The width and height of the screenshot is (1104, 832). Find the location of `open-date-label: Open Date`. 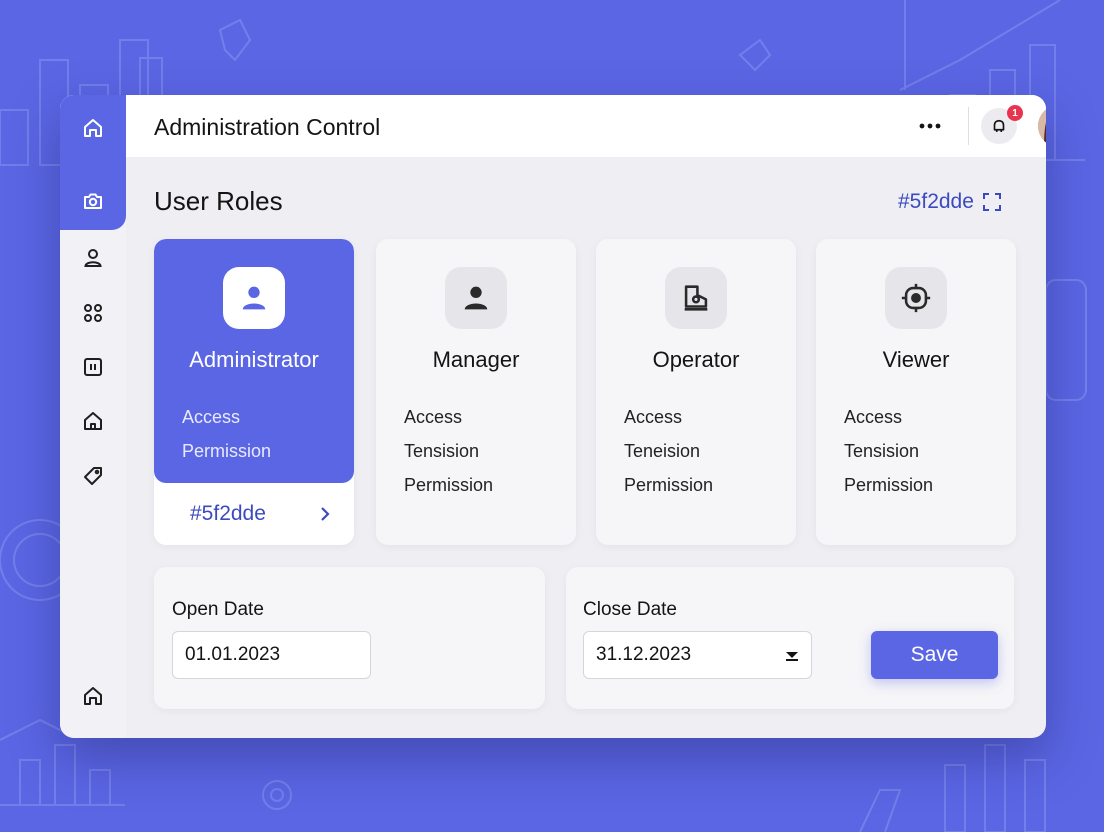

open-date-label: Open Date is located at coordinates (218, 609).